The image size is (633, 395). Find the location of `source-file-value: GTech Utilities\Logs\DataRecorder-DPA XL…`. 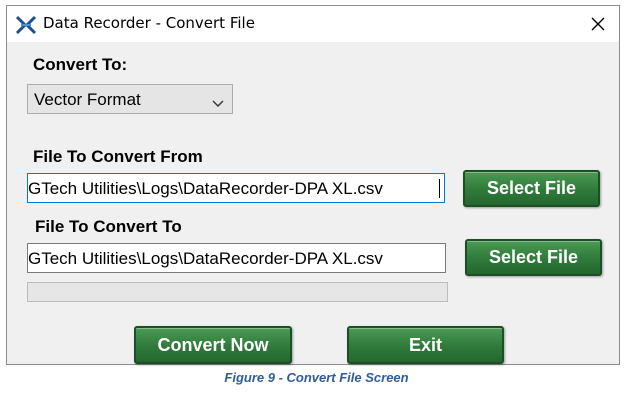

source-file-value: GTech Utilities\Logs\DataRecorder-DPA XL… is located at coordinates (205, 188).